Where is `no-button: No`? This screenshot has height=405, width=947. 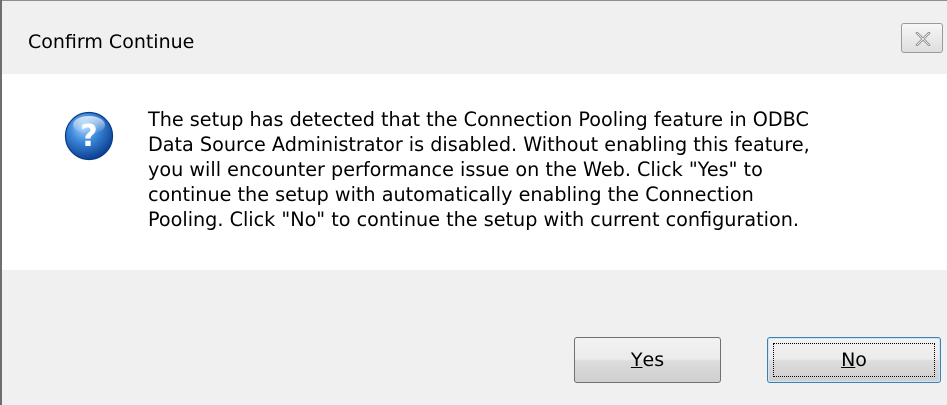 no-button: No is located at coordinates (854, 360).